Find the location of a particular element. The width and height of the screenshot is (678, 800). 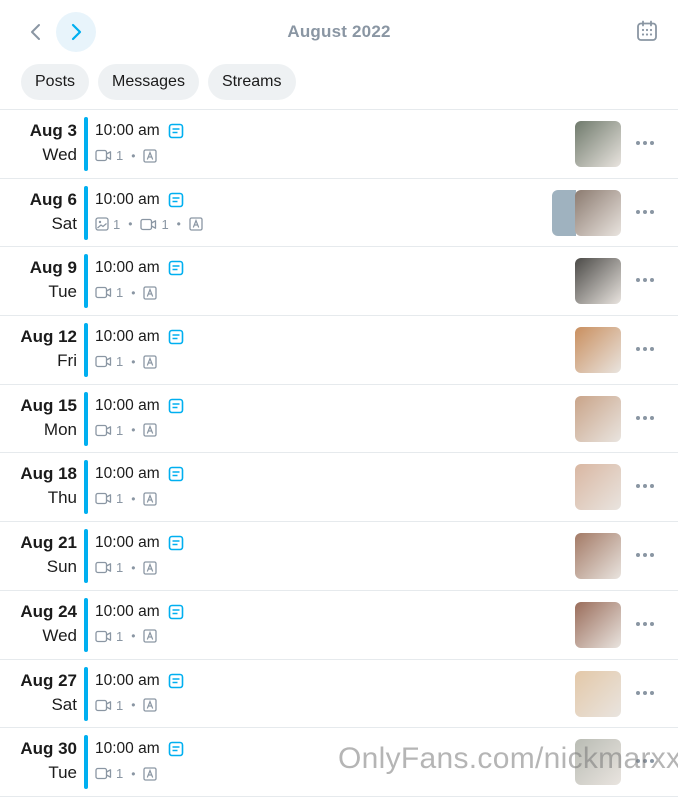

post-thumbnail-secondary is located at coordinates (564, 212).